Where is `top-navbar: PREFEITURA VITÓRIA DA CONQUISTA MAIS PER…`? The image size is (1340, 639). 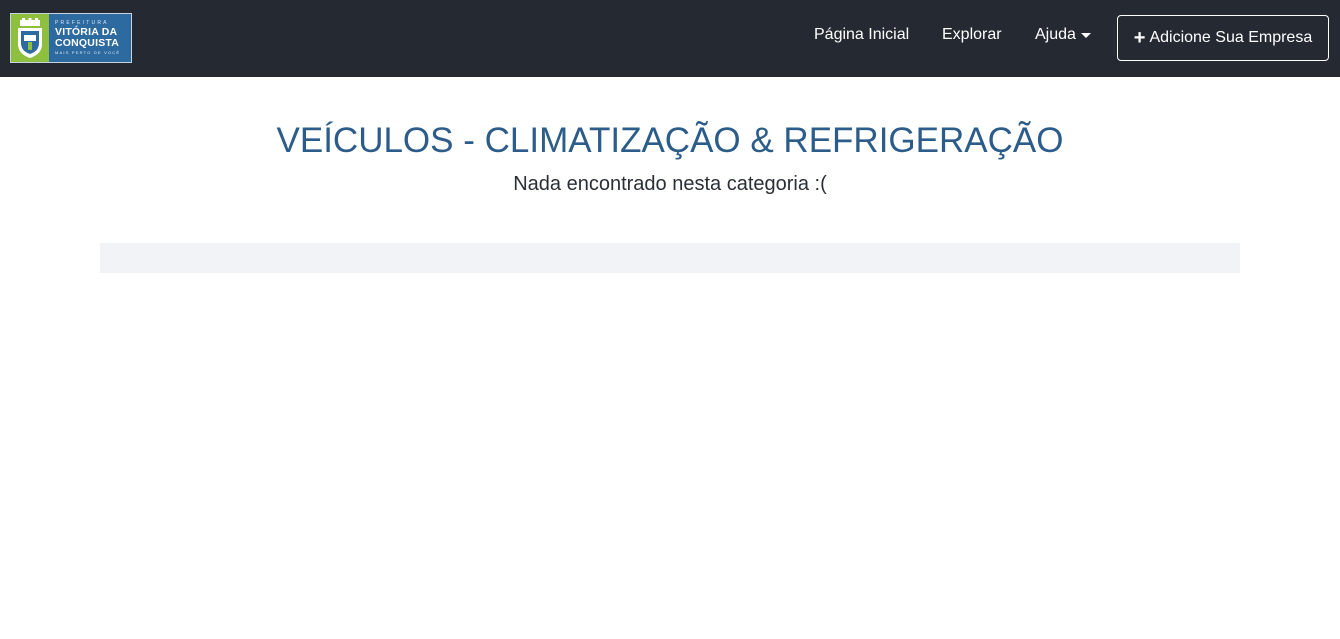 top-navbar: PREFEITURA VITÓRIA DA CONQUISTA MAIS PER… is located at coordinates (670, 38).